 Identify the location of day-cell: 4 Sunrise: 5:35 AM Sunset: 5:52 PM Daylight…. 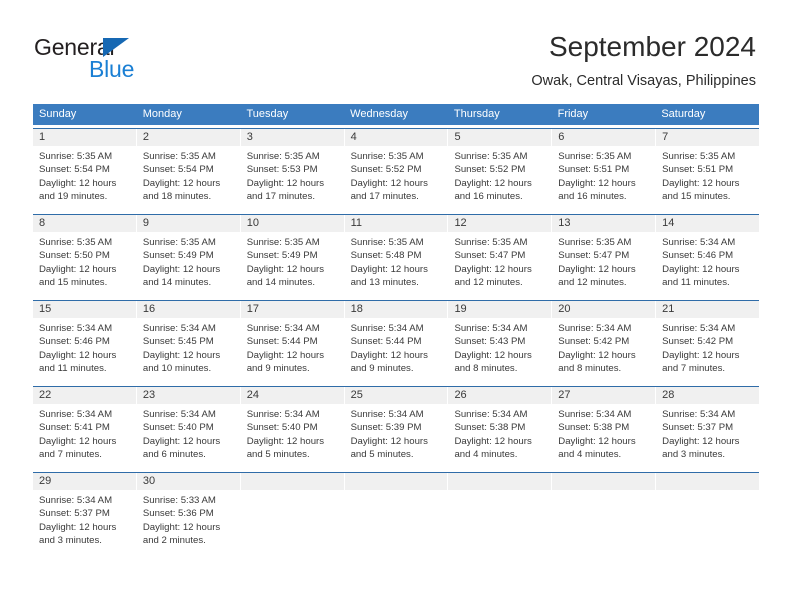
(396, 169).